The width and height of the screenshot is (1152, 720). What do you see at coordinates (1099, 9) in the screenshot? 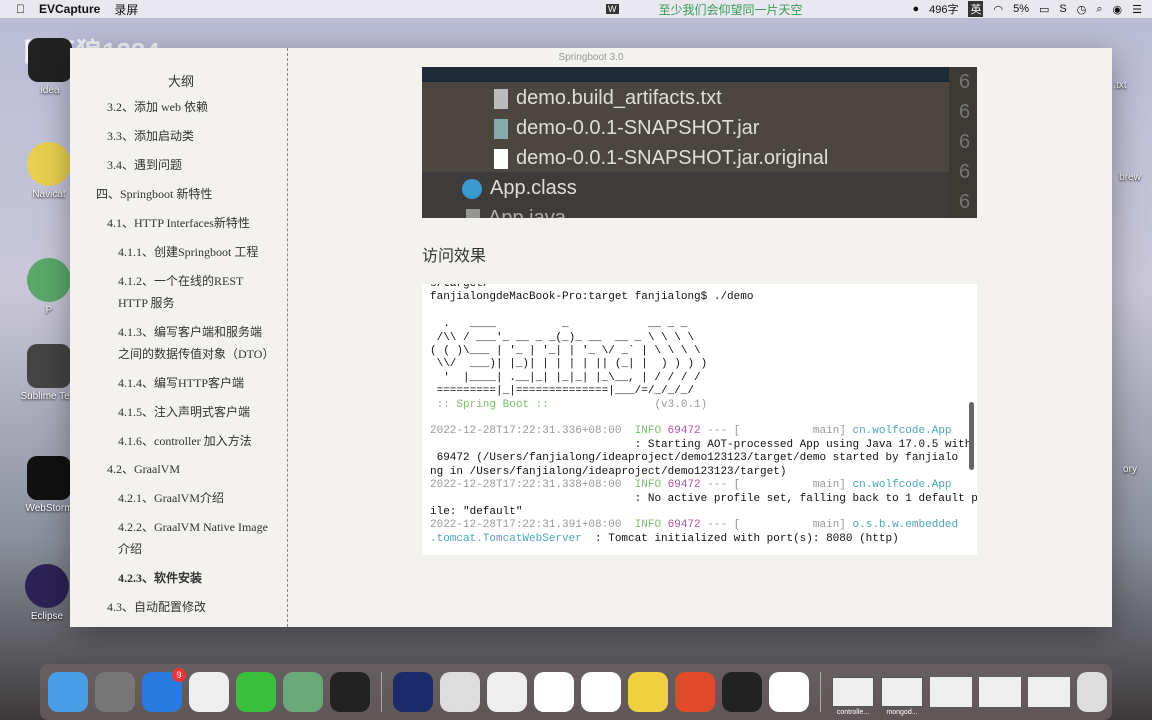
I see `search-icon: ⌕` at bounding box center [1099, 9].